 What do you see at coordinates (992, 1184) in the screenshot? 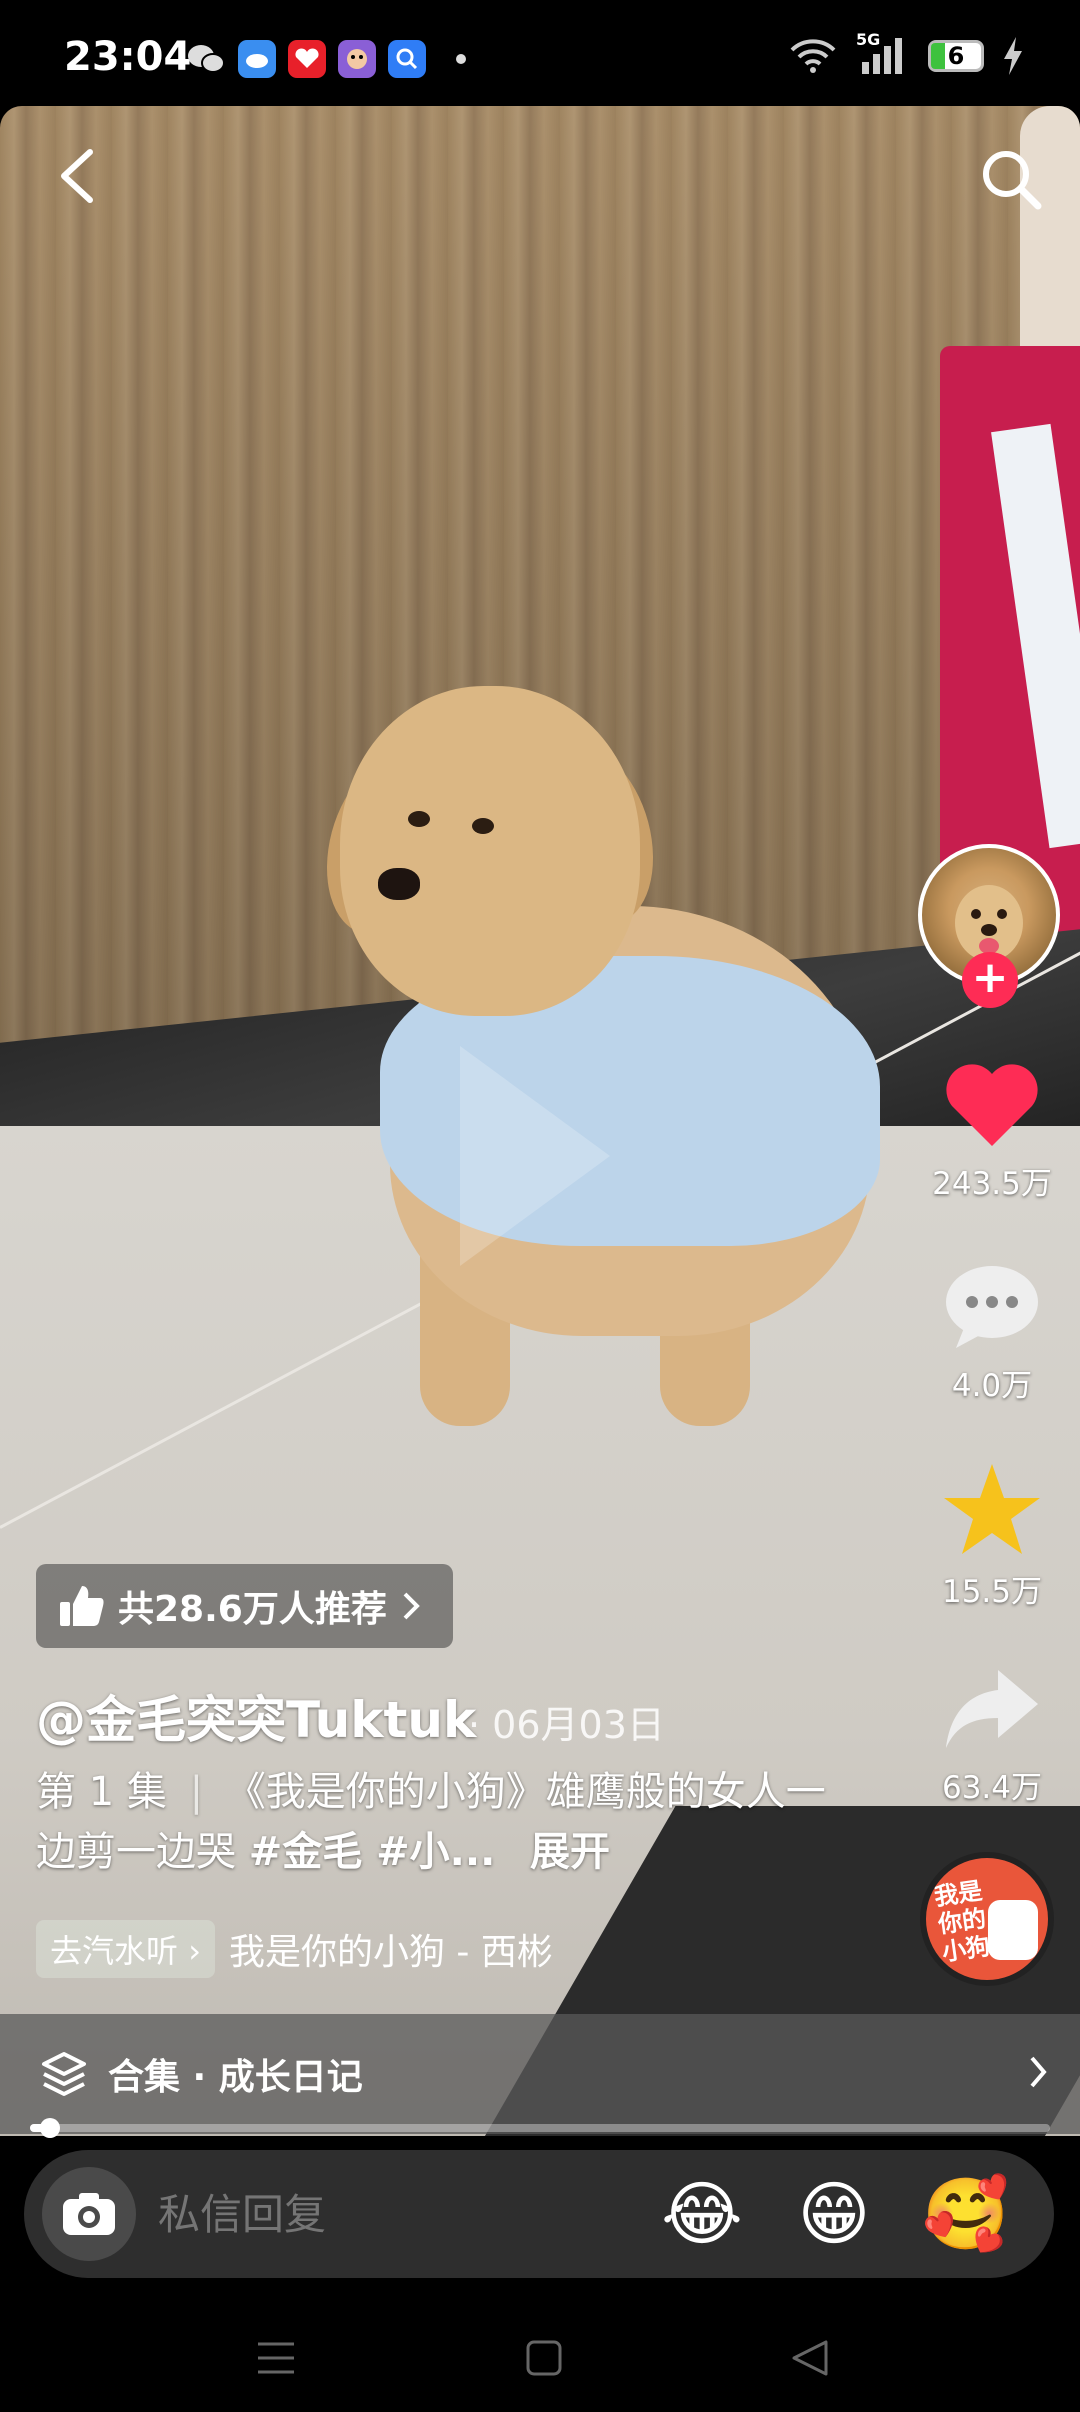
I see `like-count: 243.5万` at bounding box center [992, 1184].